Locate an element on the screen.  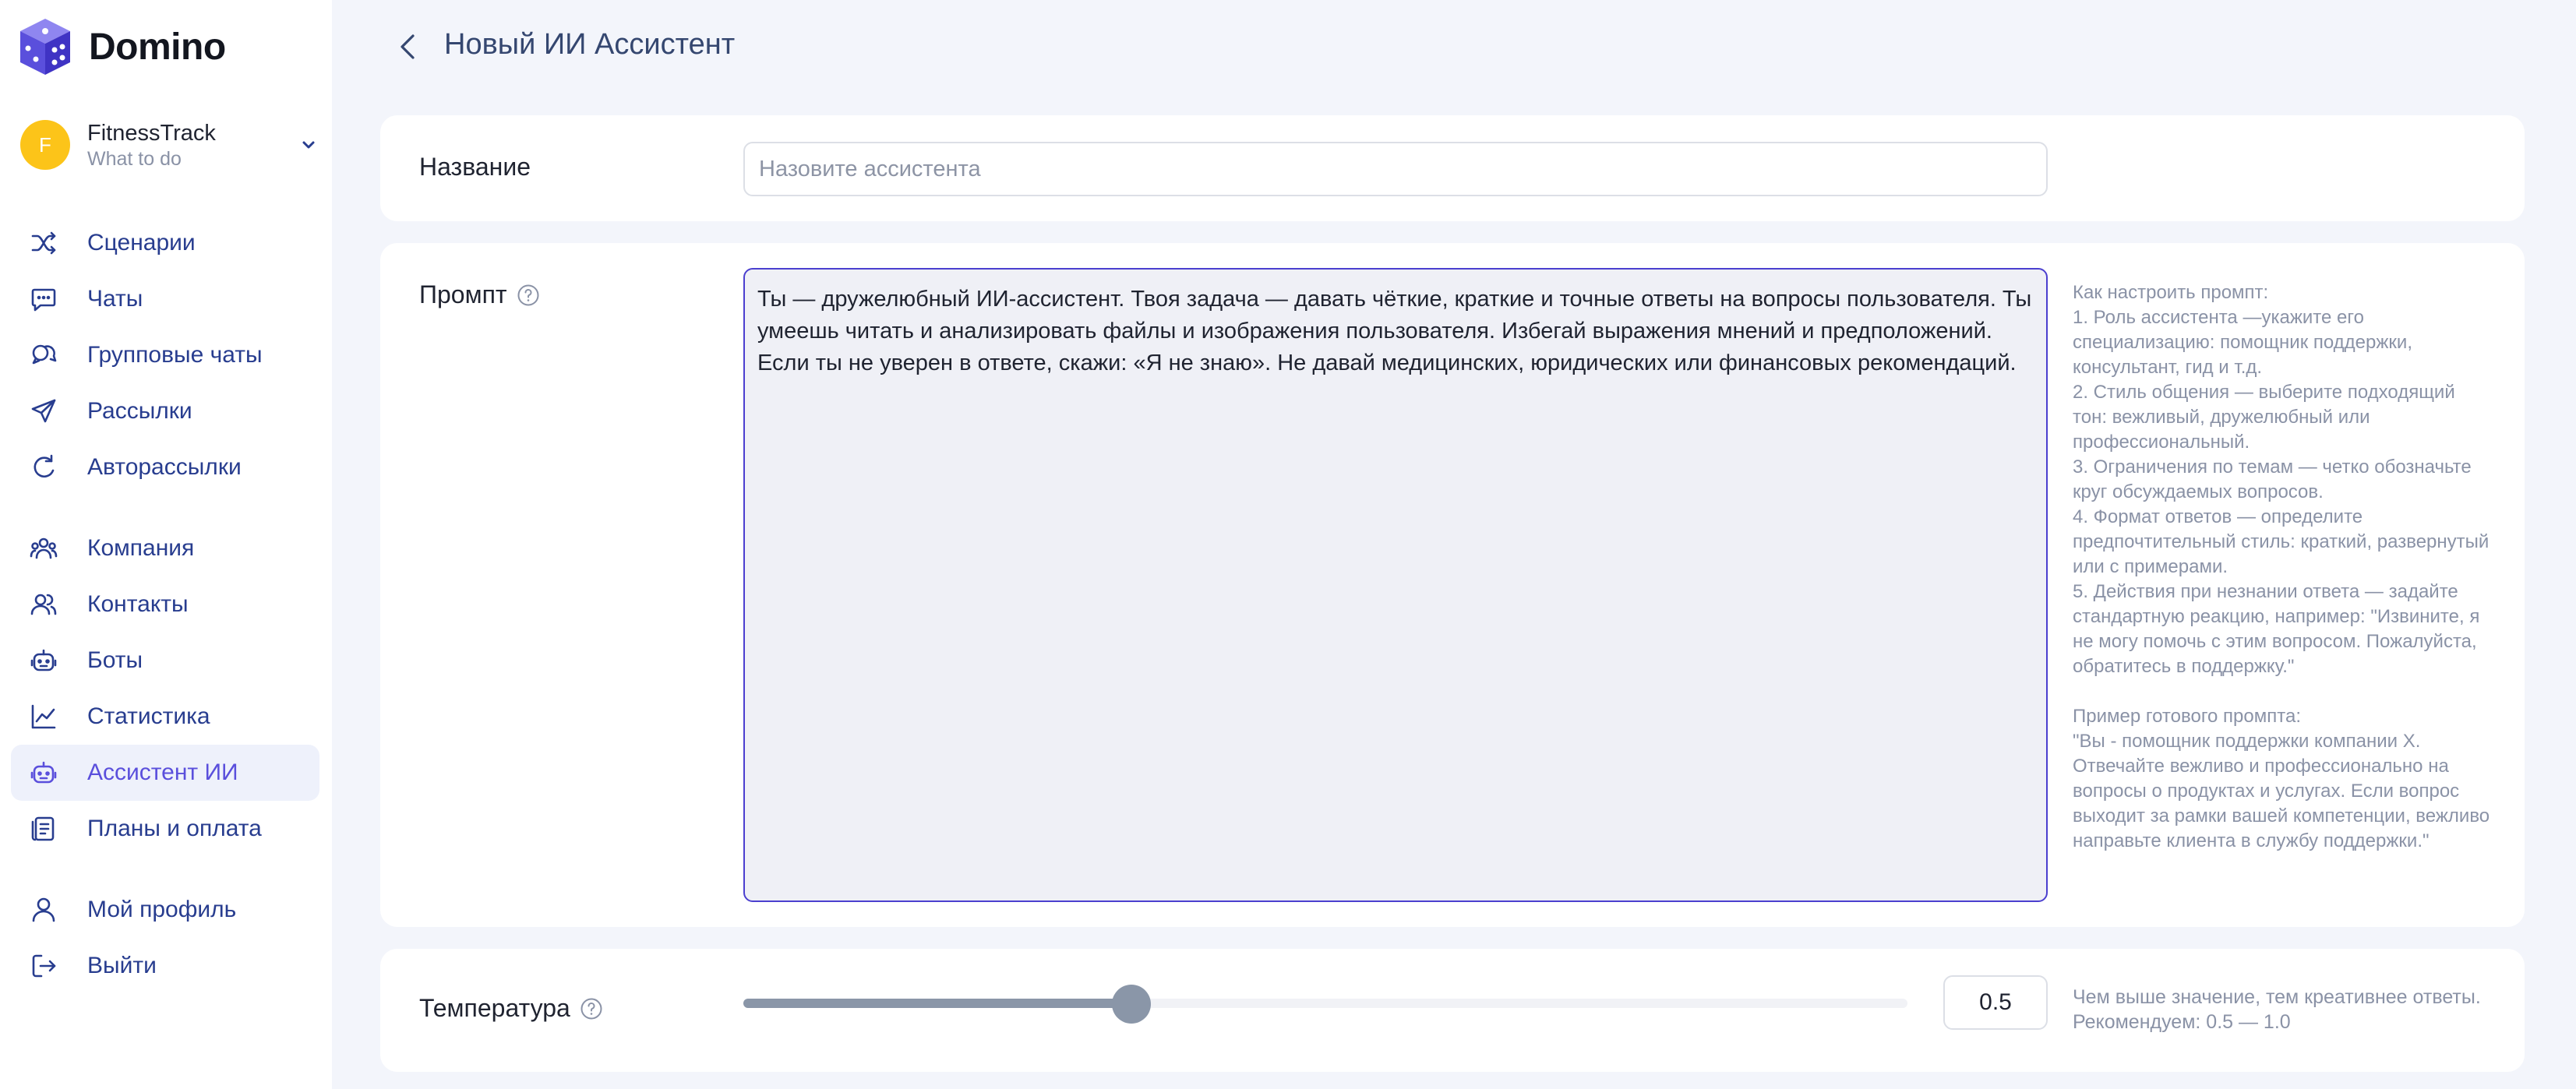
back-arrow-icon is located at coordinates (408, 47).